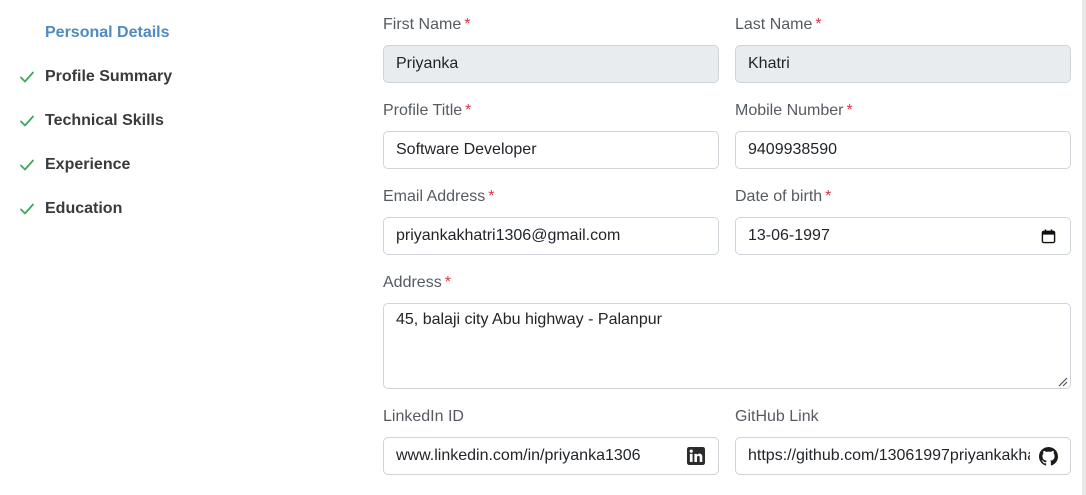  Describe the element at coordinates (696, 456) in the screenshot. I see `linkedin-icon` at that location.